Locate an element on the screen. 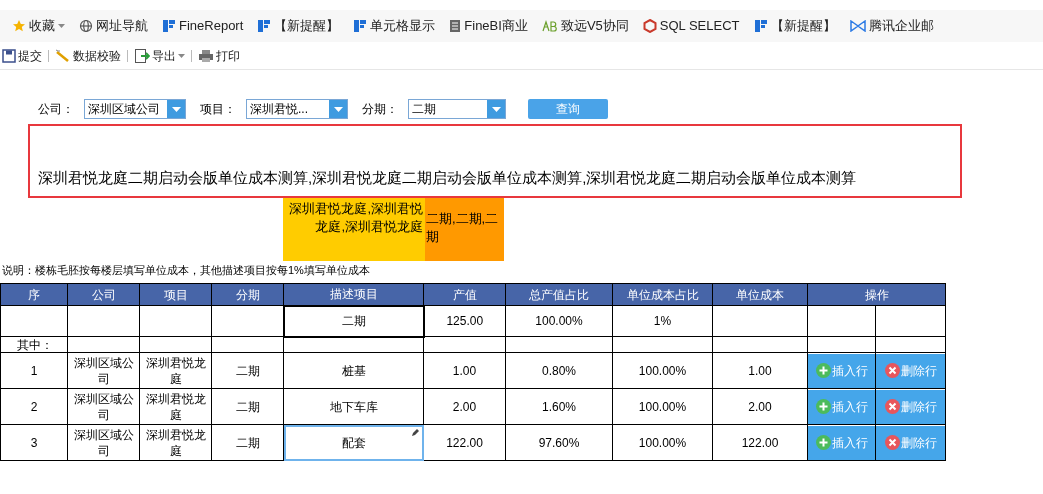  bookmark-link: 致远V5协同 is located at coordinates (585, 26).